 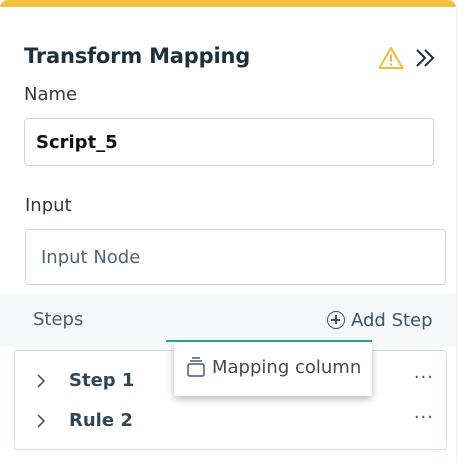 What do you see at coordinates (196, 367) in the screenshot?
I see `stack-icon` at bounding box center [196, 367].